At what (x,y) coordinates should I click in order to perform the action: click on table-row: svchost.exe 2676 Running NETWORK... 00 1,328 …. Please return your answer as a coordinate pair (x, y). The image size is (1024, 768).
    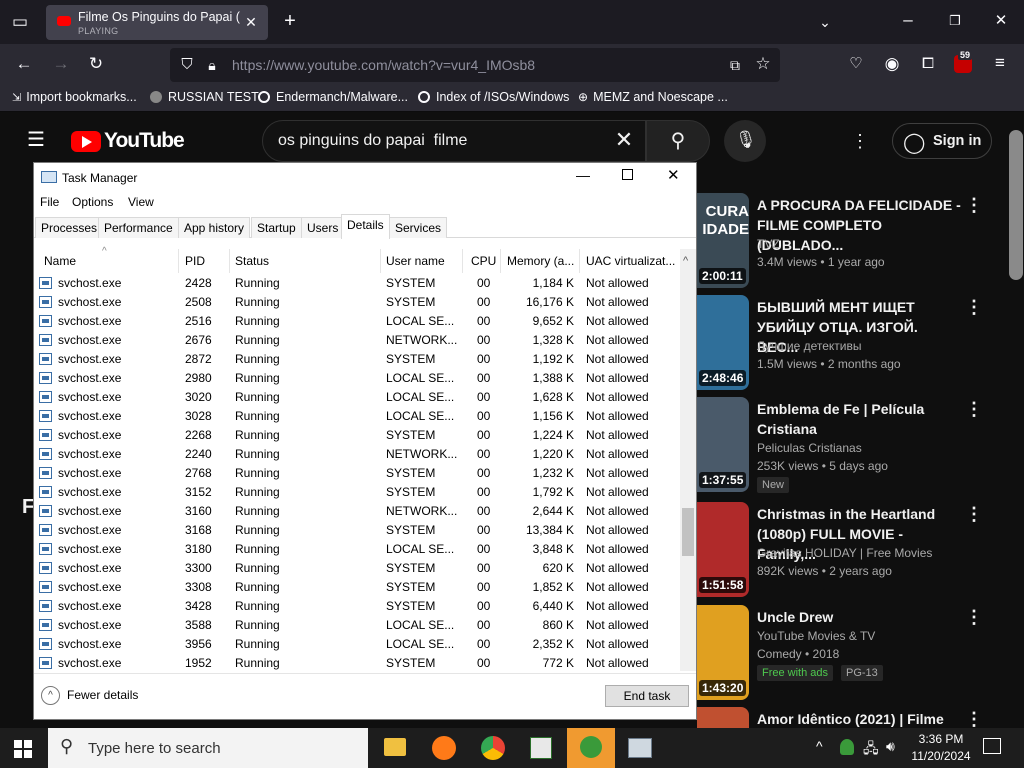
    Looking at the image, I should click on (356, 340).